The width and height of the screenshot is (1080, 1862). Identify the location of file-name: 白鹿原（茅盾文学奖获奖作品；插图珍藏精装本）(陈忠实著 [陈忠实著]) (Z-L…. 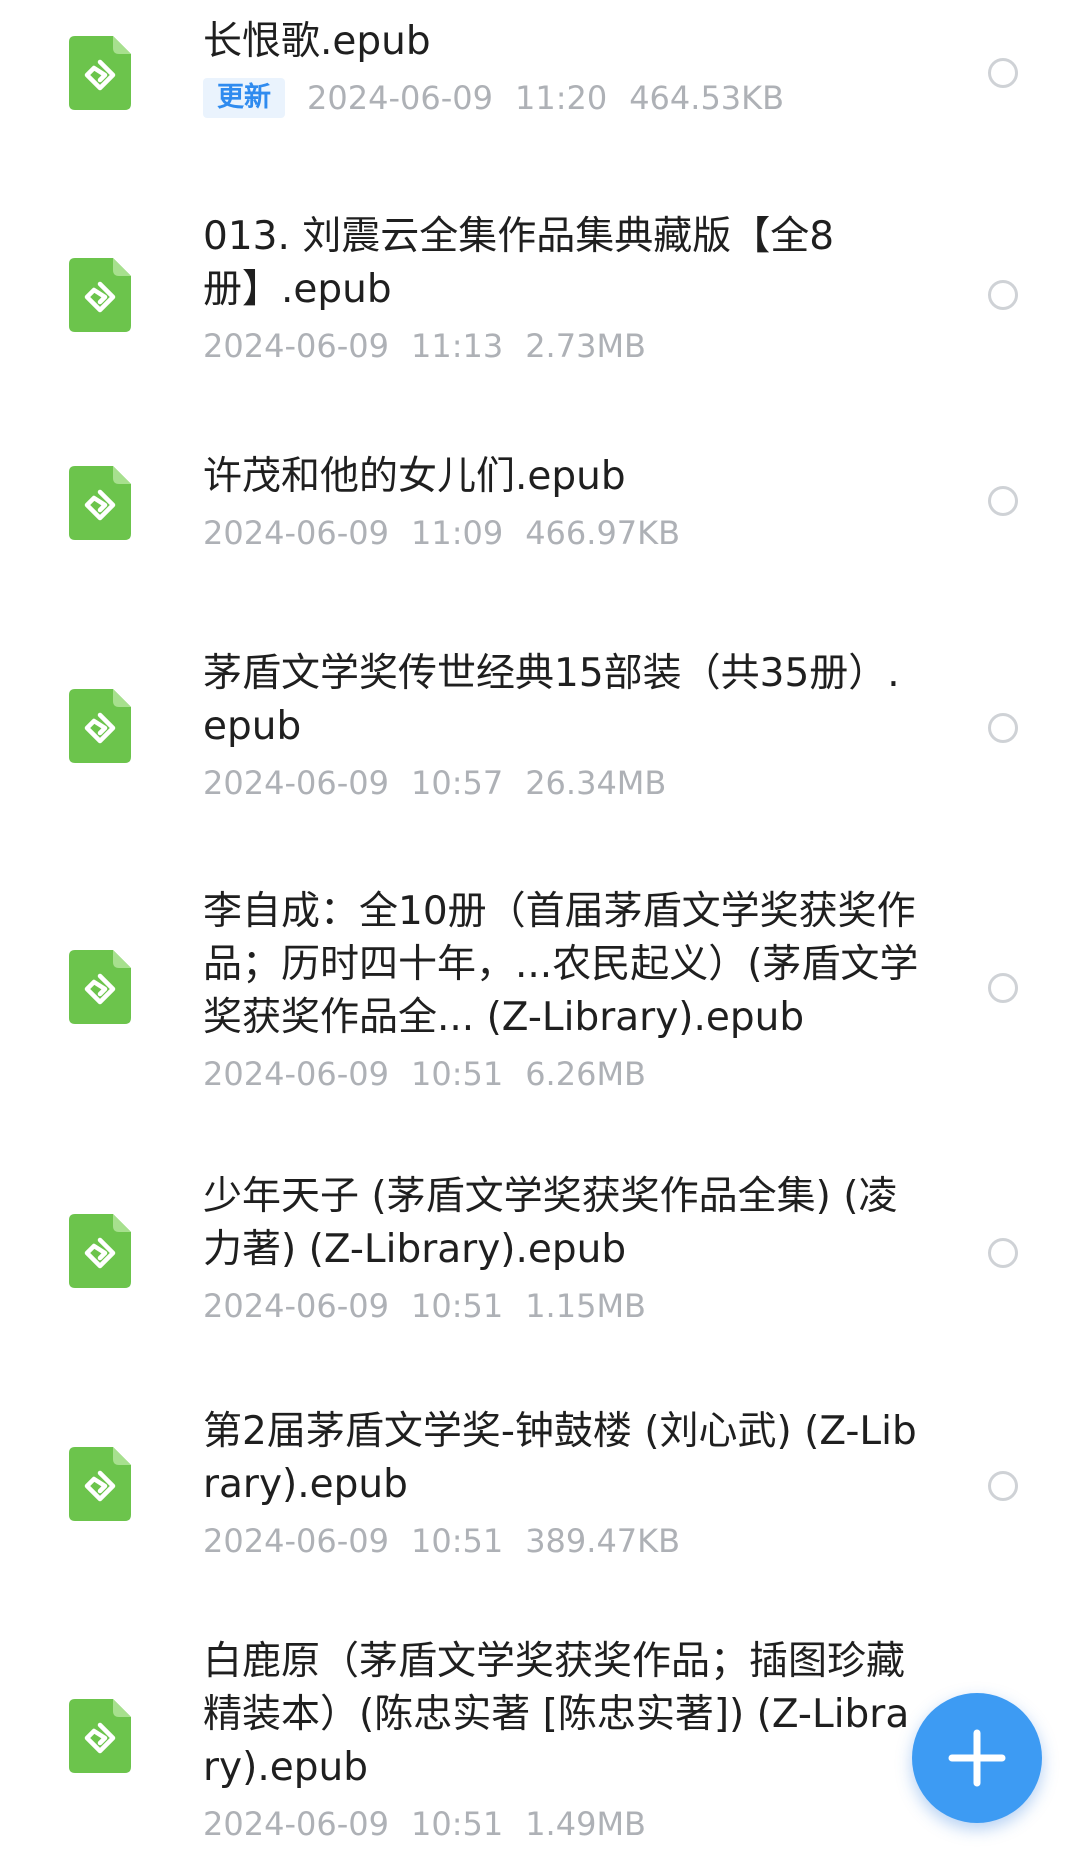
(556, 1714).